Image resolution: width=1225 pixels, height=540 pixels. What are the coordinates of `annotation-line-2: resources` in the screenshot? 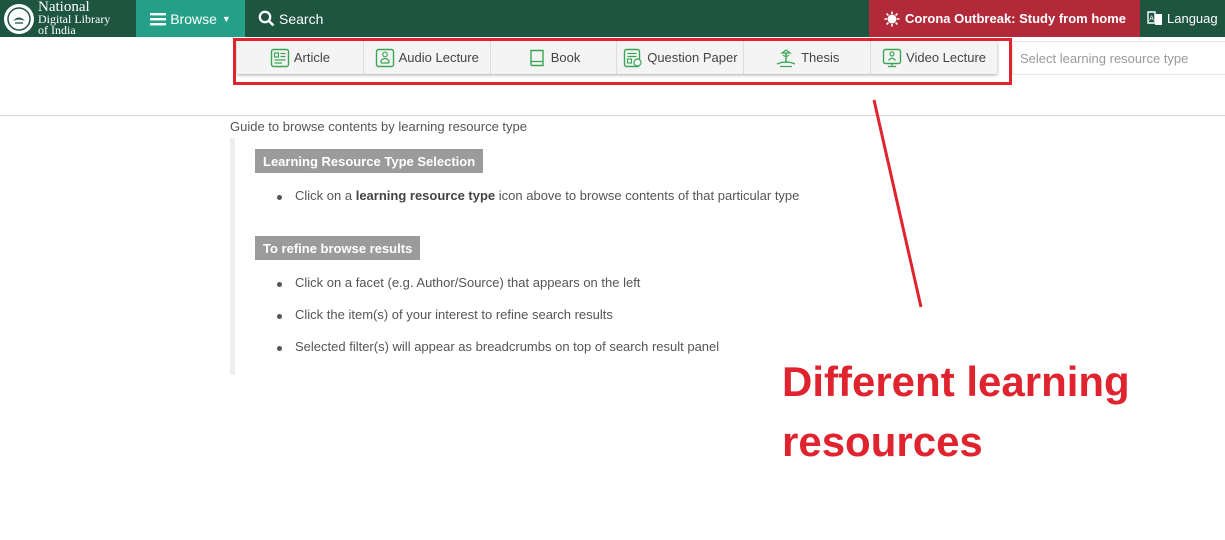 It's located at (882, 441).